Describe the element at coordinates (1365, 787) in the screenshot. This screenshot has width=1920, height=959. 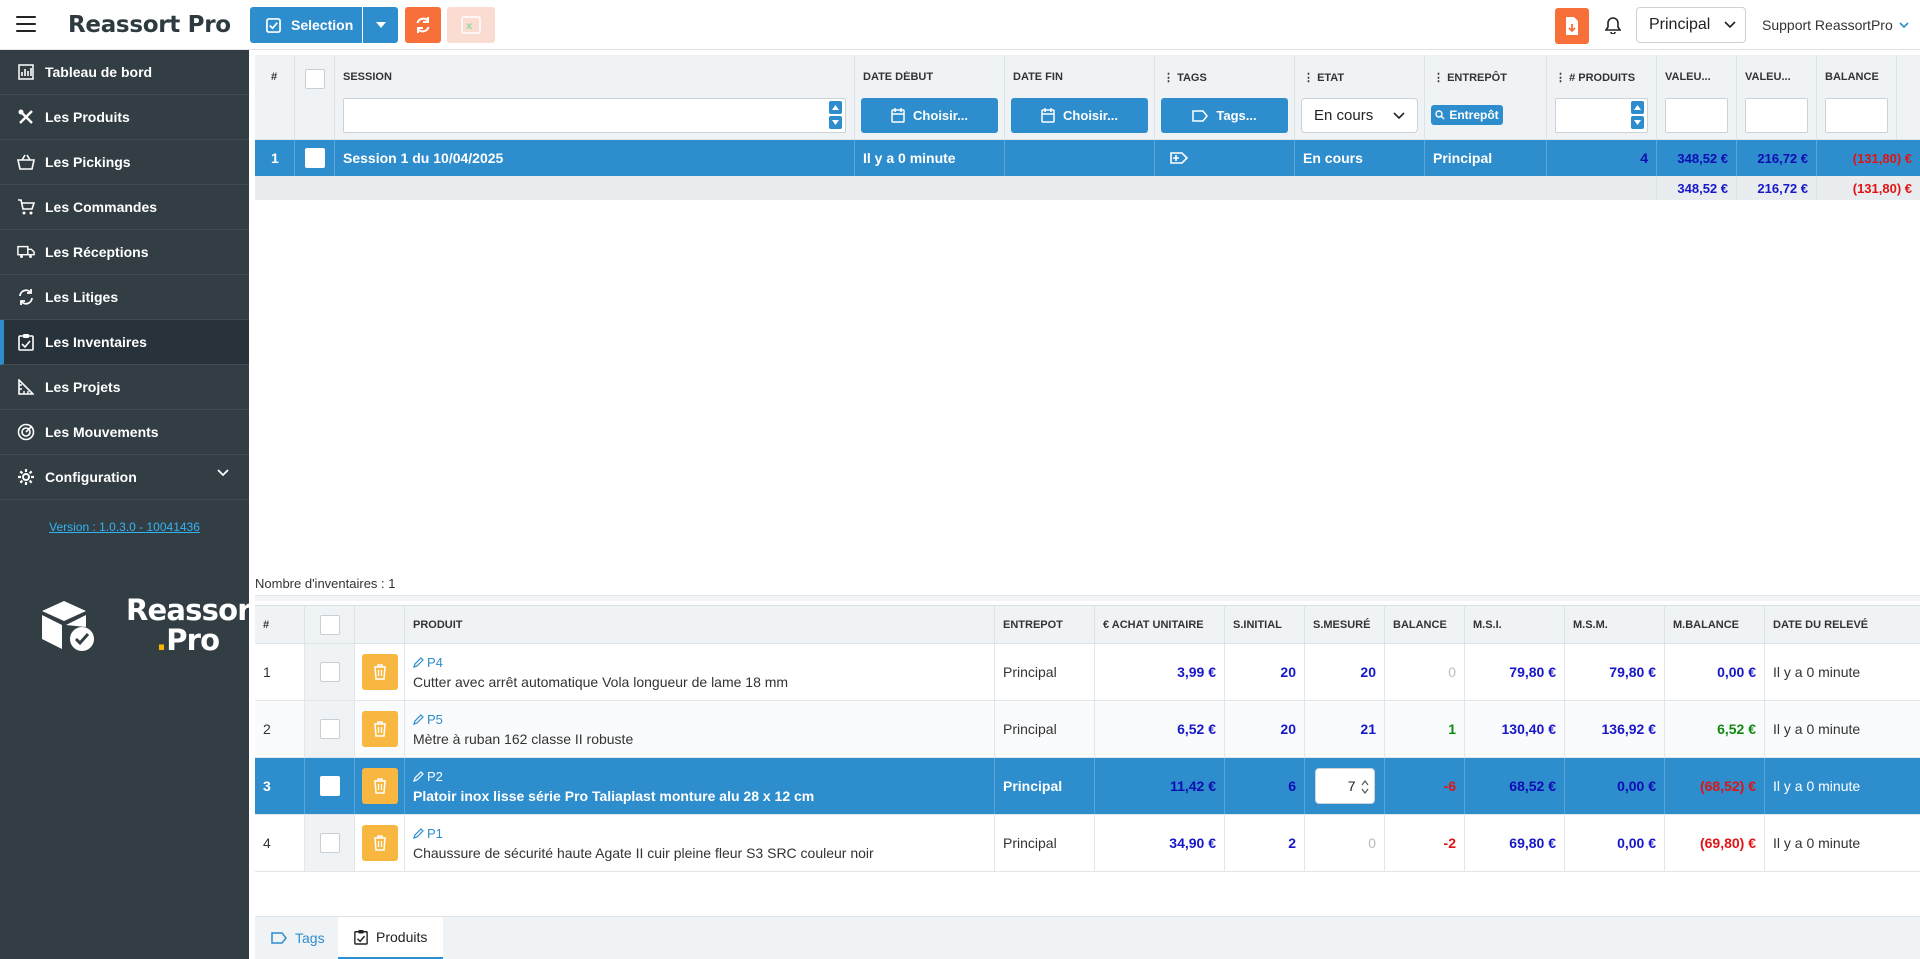
I see `stepper-arrows-icon` at that location.